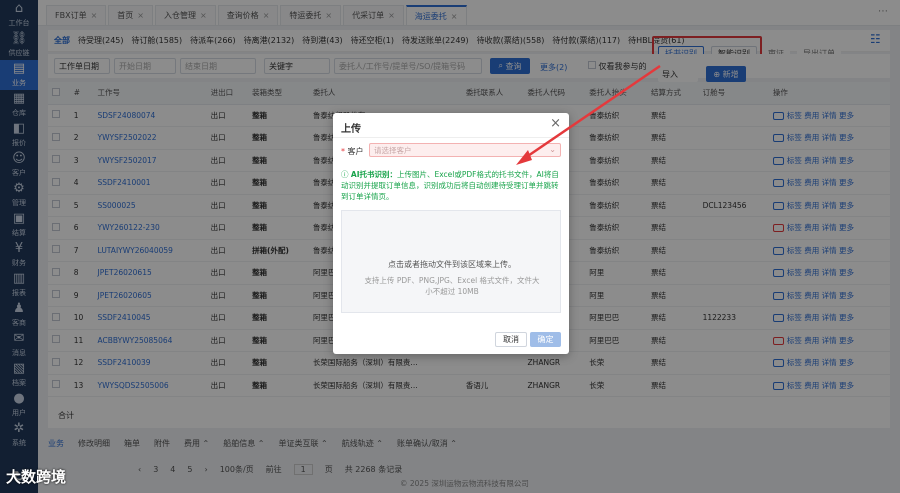 This screenshot has width=900, height=493. I want to click on watermark: 大数跨境, so click(36, 477).